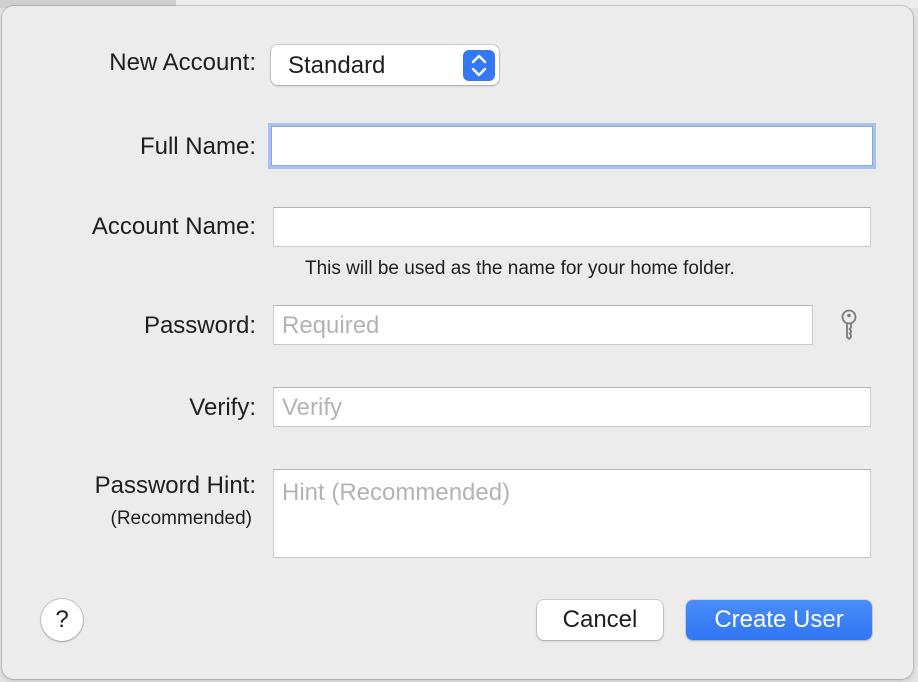  What do you see at coordinates (479, 65) in the screenshot?
I see `up-down-chevron-icon` at bounding box center [479, 65].